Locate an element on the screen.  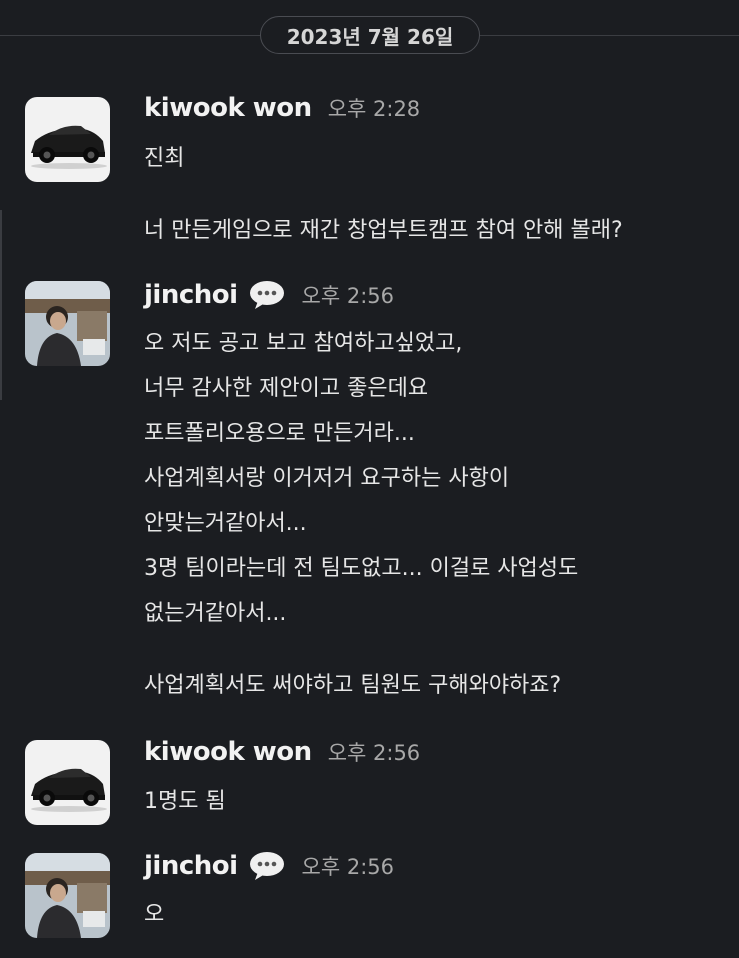
message-text: 오 is located at coordinates (154, 914).